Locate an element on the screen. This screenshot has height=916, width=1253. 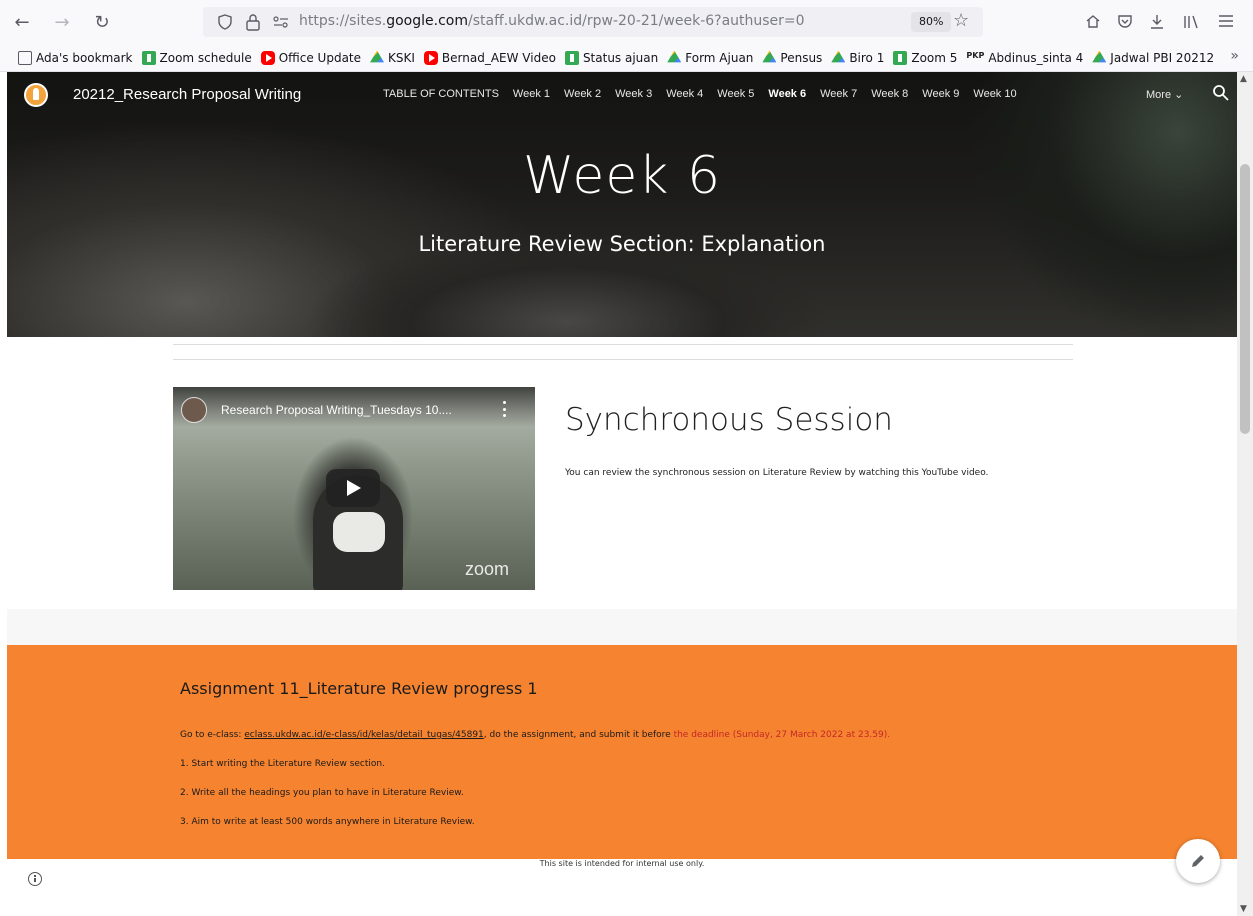
bookmark-item: Zoom 5 is located at coordinates (925, 57).